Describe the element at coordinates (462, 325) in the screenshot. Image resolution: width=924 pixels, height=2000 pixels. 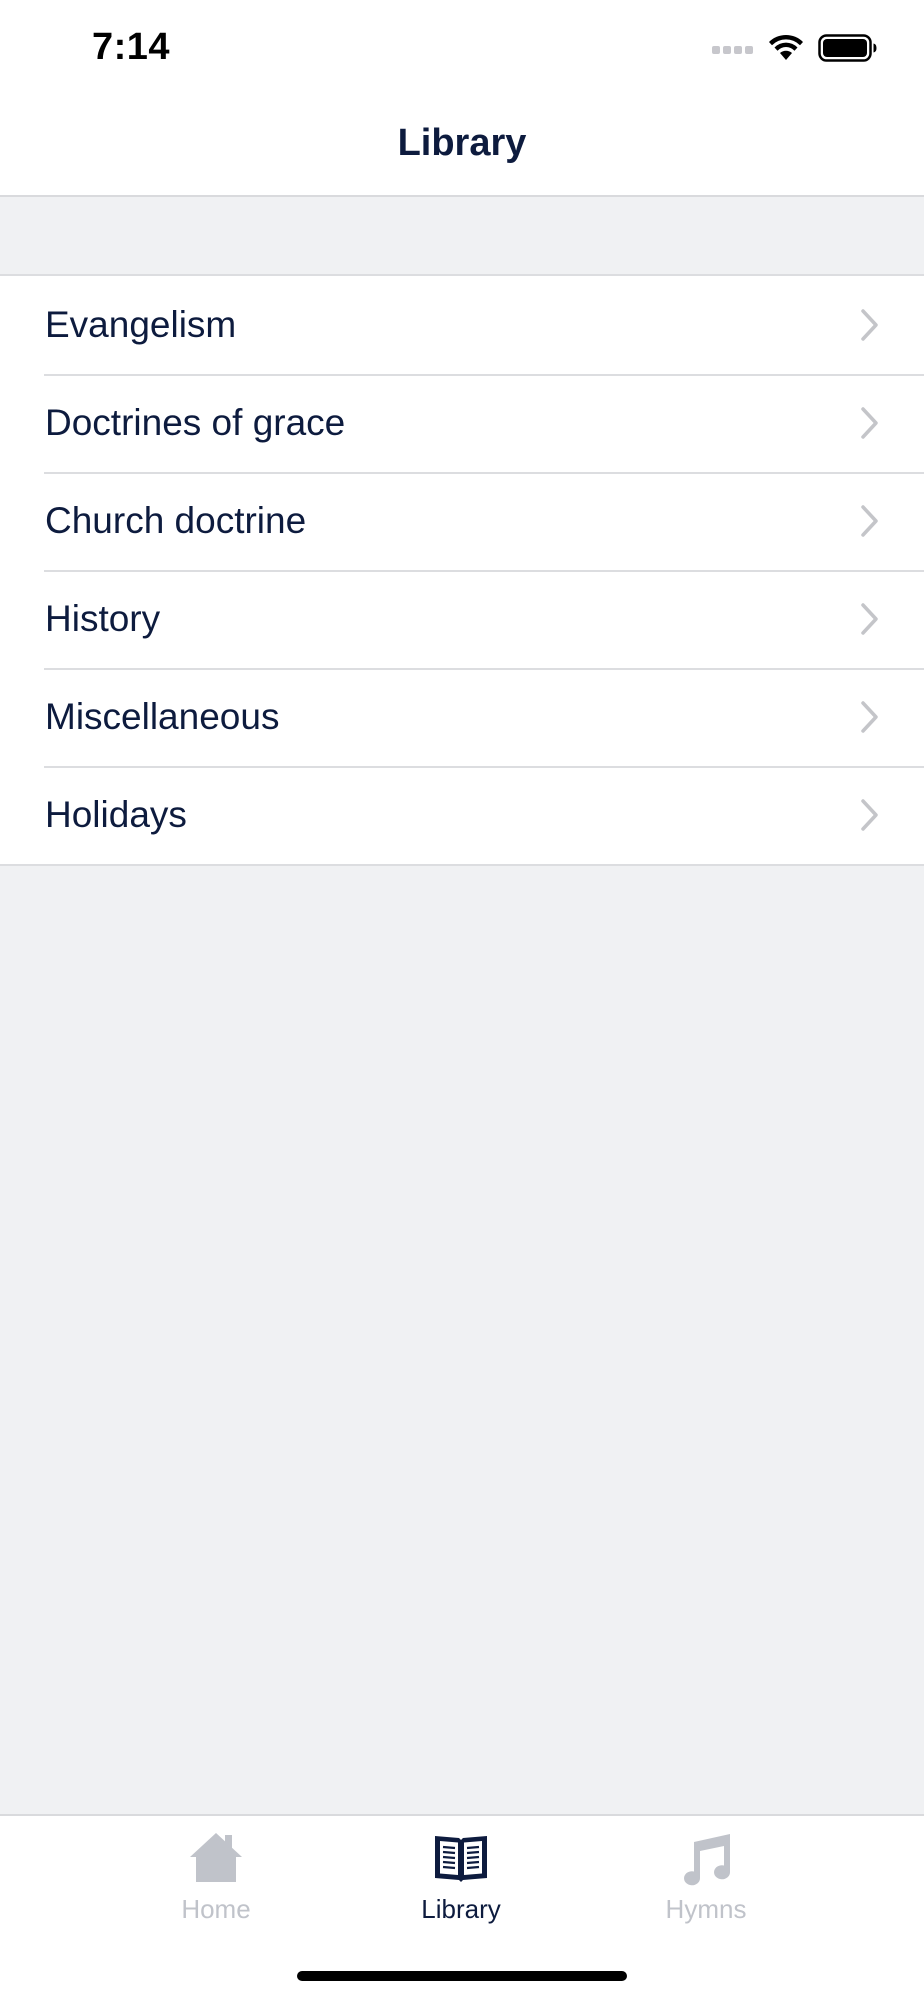
I see `list-item-evangelism: Evangelism` at that location.